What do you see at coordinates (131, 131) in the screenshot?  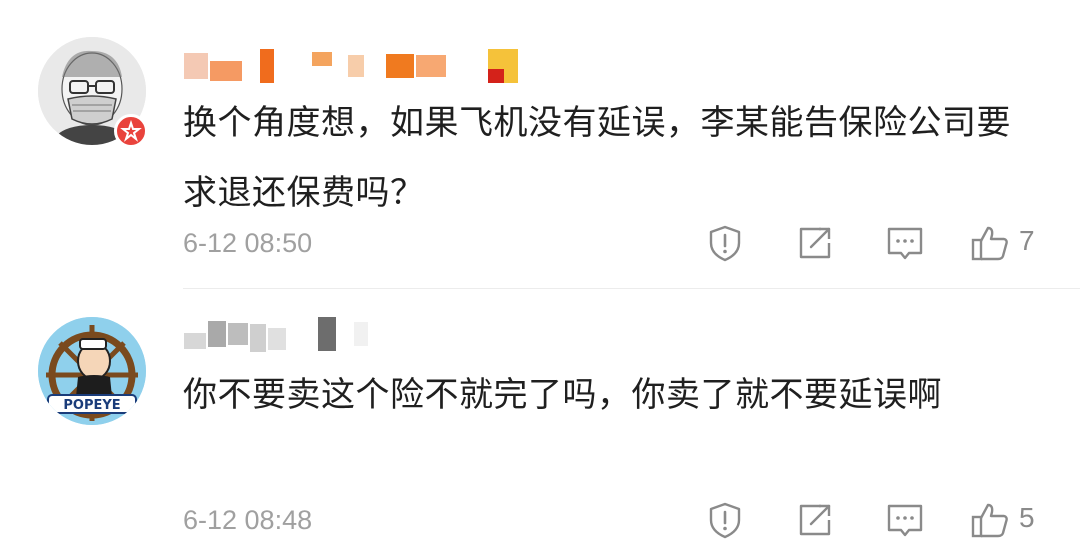 I see `verified-badge-icon` at bounding box center [131, 131].